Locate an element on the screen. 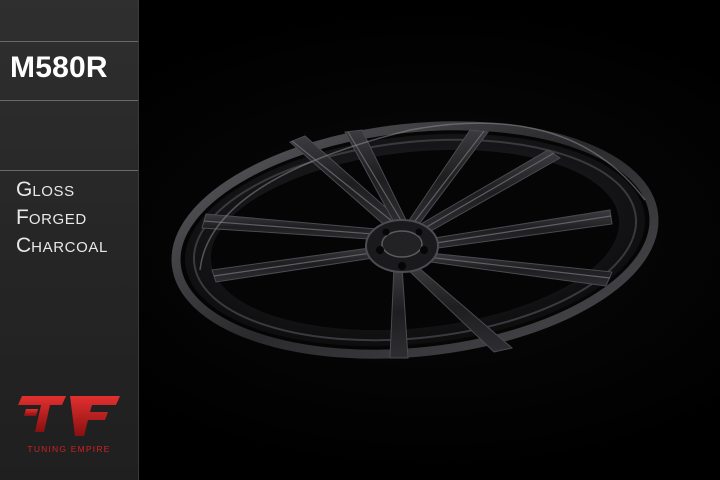  finish-rest: orged is located at coordinates (57, 219).